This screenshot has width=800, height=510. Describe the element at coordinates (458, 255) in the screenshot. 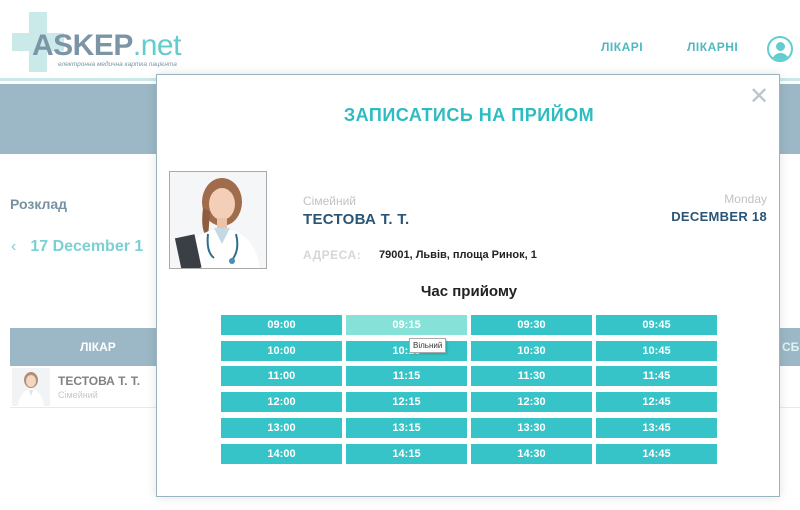

I see `address-value: 79001, Львів, площа Ринок, 1` at that location.